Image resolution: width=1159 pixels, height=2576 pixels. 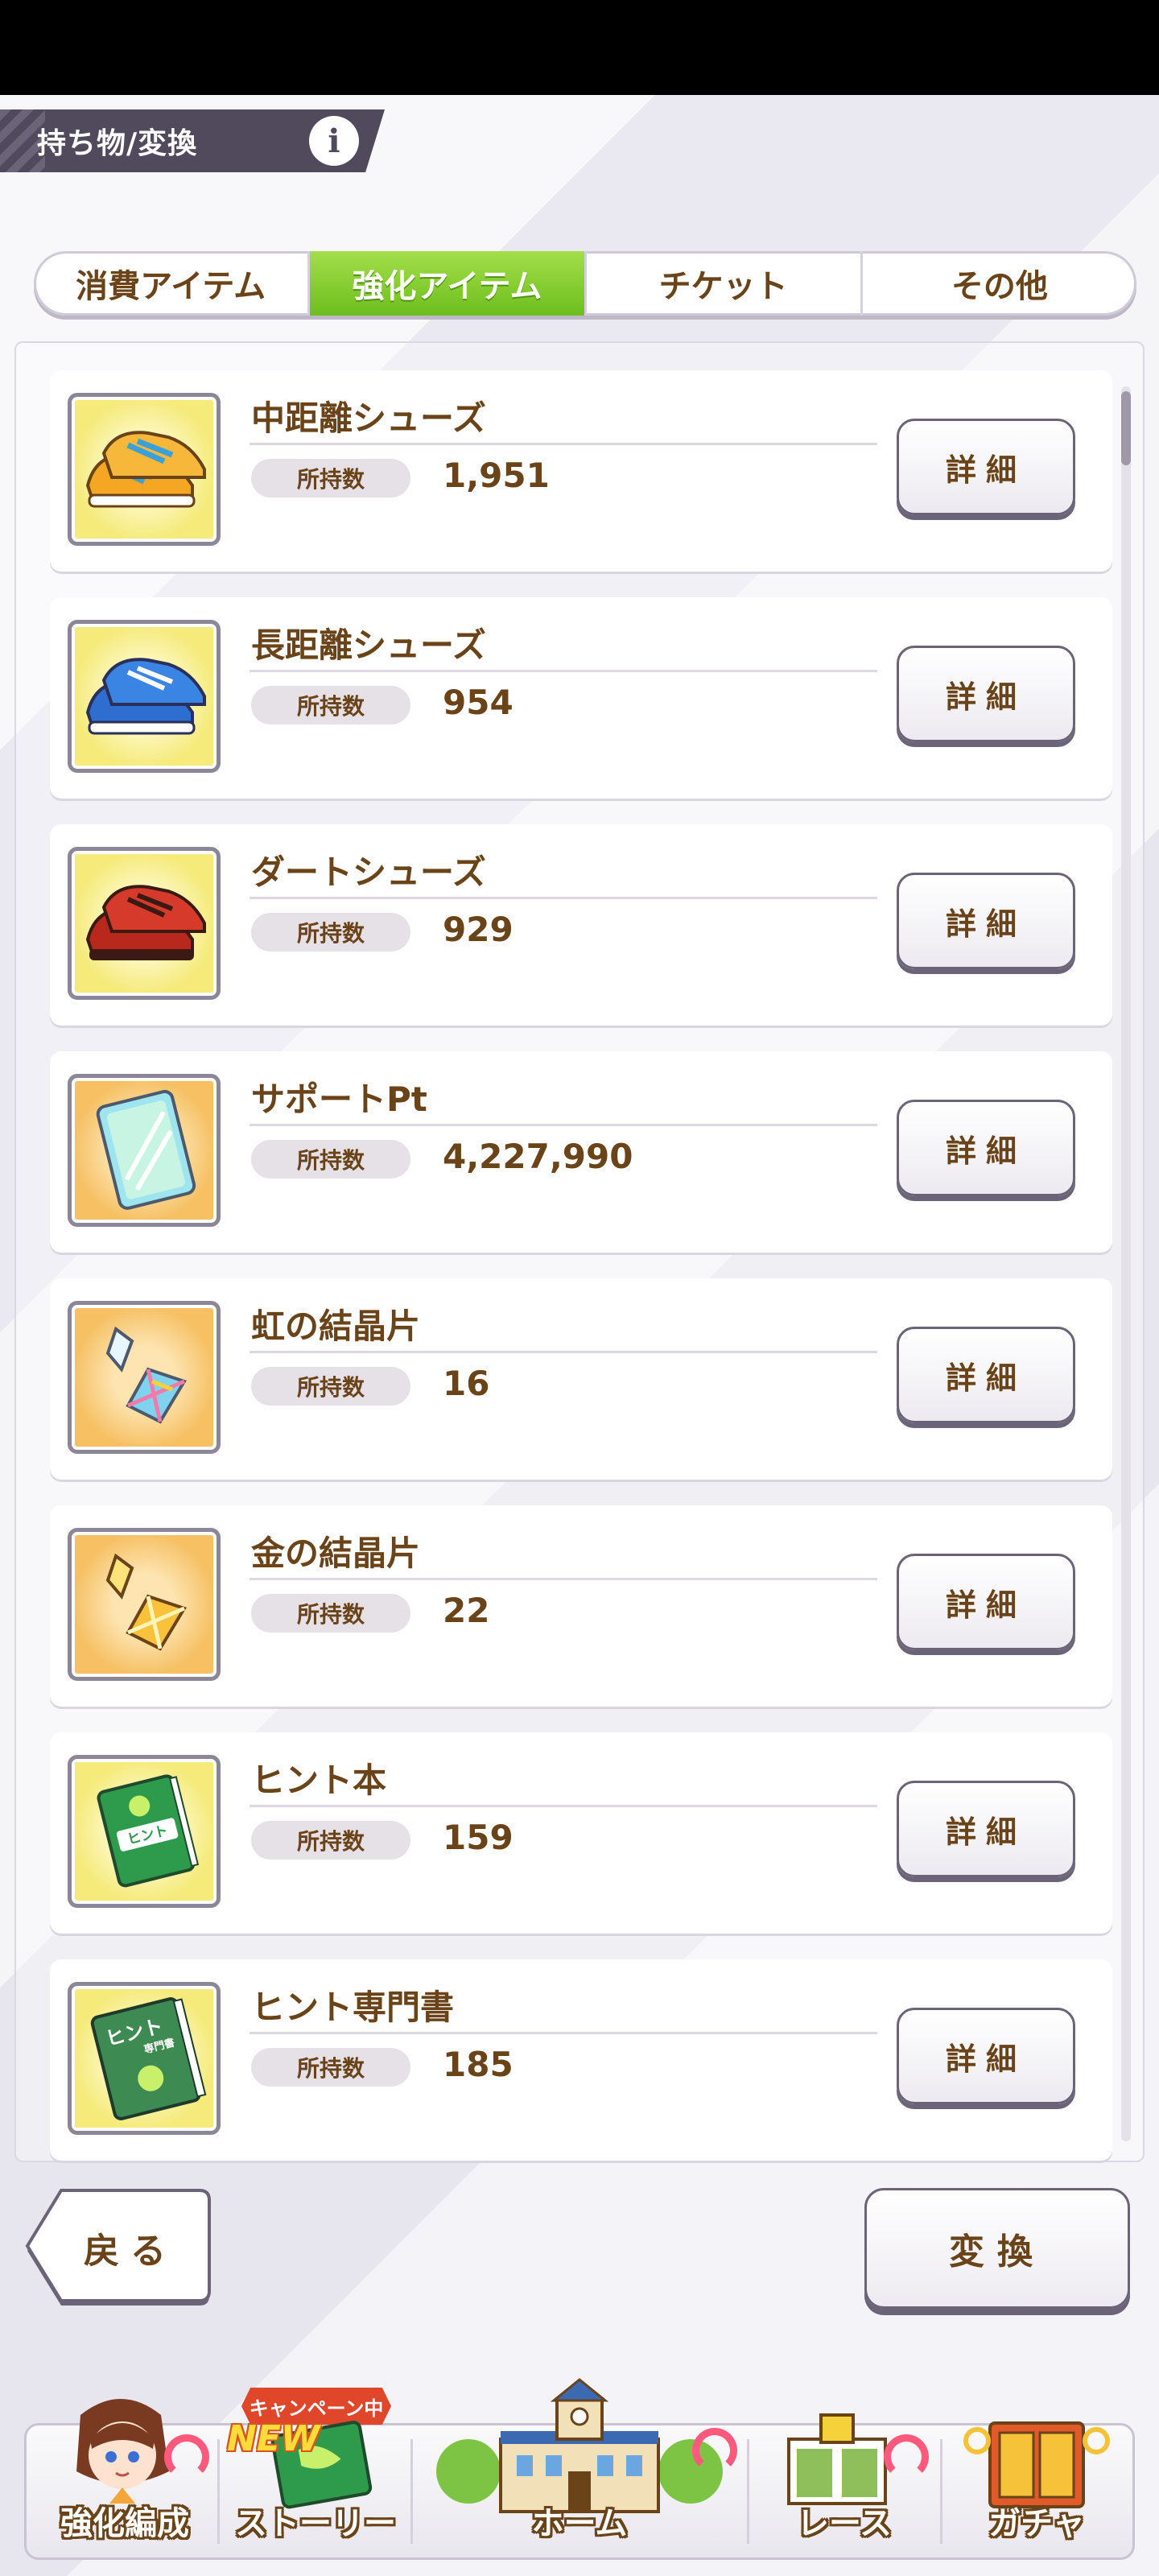 What do you see at coordinates (1126, 428) in the screenshot?
I see `scrollbar-thumb` at bounding box center [1126, 428].